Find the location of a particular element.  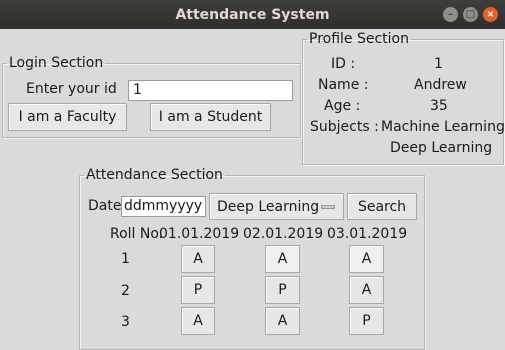

title-bar: Attendance System – □ × is located at coordinates (252, 14).